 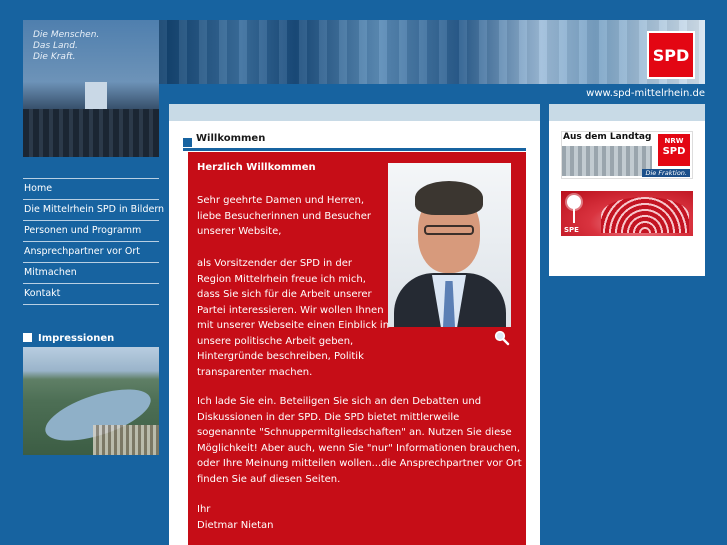 I want to click on impressionen-photo, so click(x=91, y=401).